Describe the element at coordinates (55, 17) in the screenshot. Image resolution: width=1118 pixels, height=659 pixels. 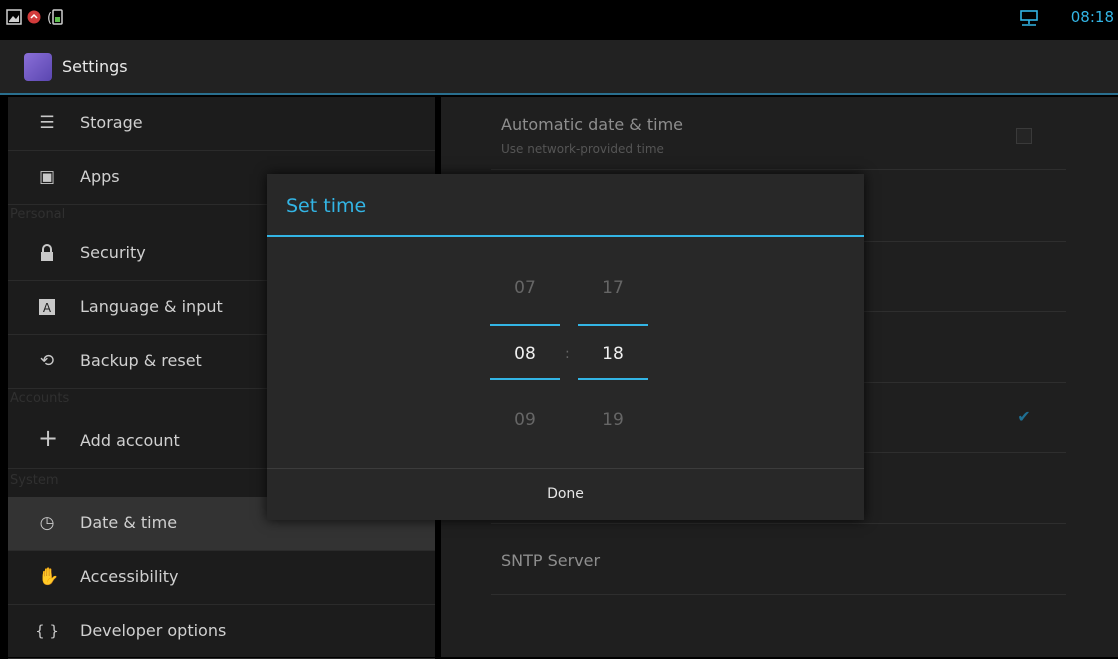
I see `battery-charging-icon: (` at that location.